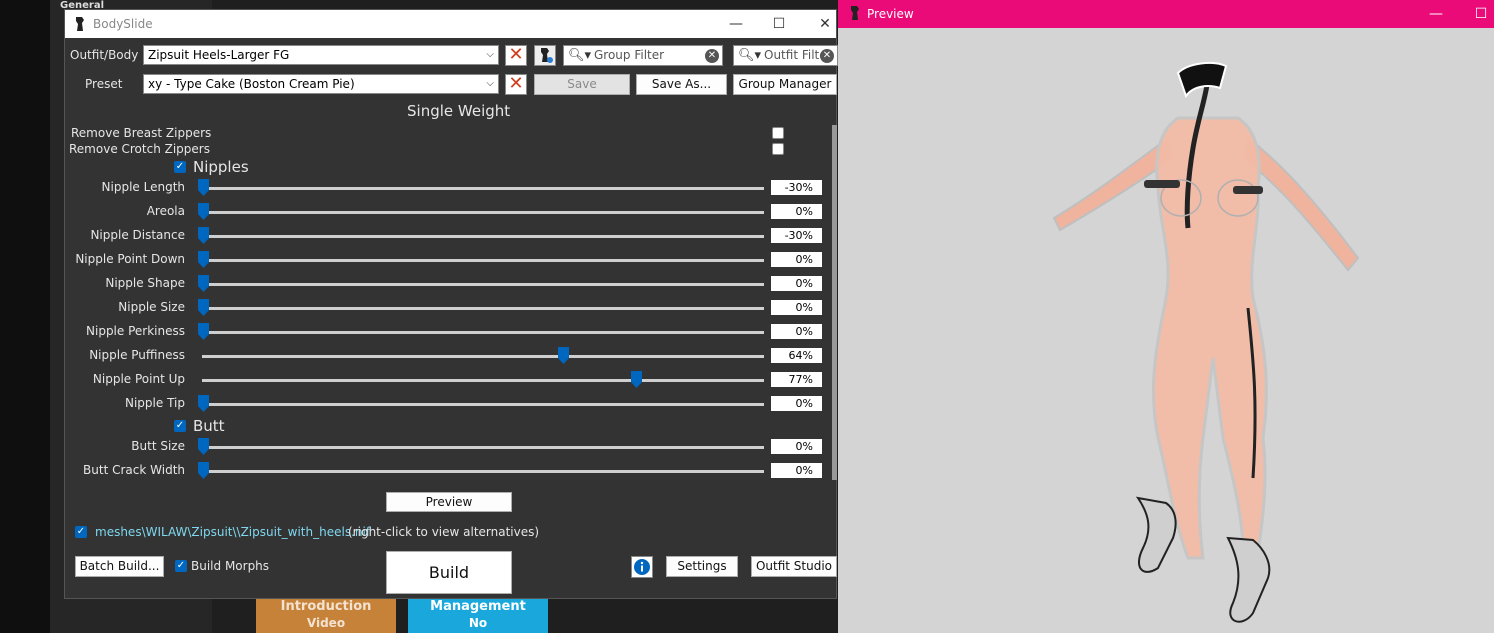 This screenshot has height=633, width=1494. I want to click on build-button: Build, so click(449, 572).